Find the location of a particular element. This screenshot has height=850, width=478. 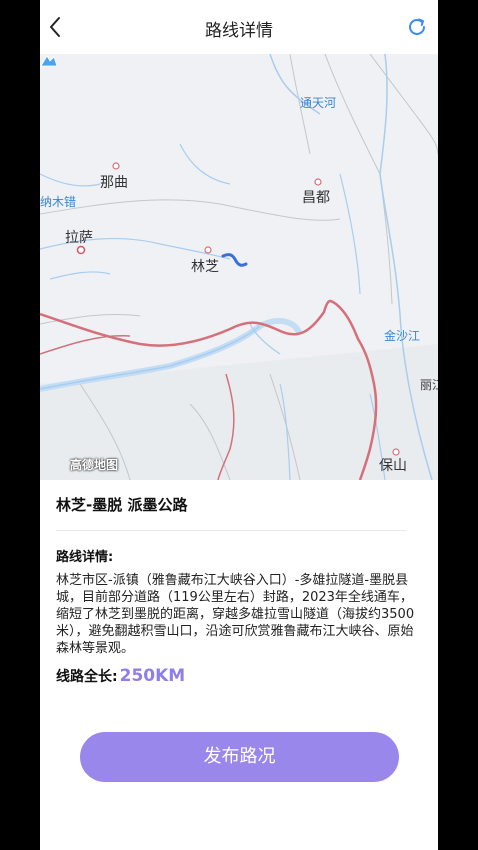

amap-logo-icon is located at coordinates (49, 61).